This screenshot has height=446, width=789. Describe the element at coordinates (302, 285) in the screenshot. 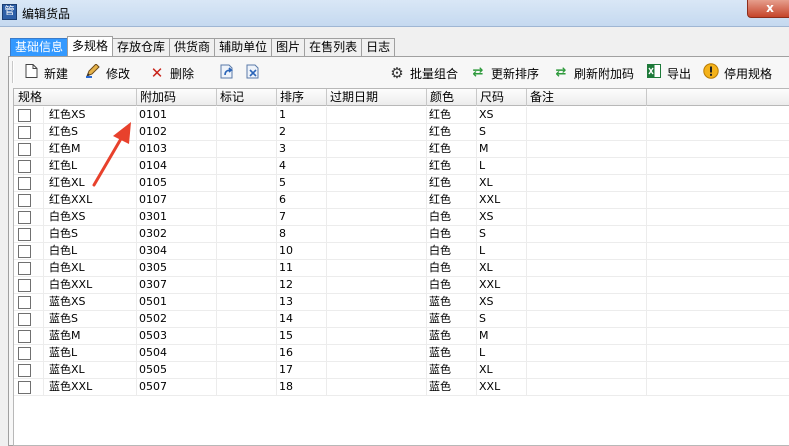

I see `cell-sort: 12` at that location.